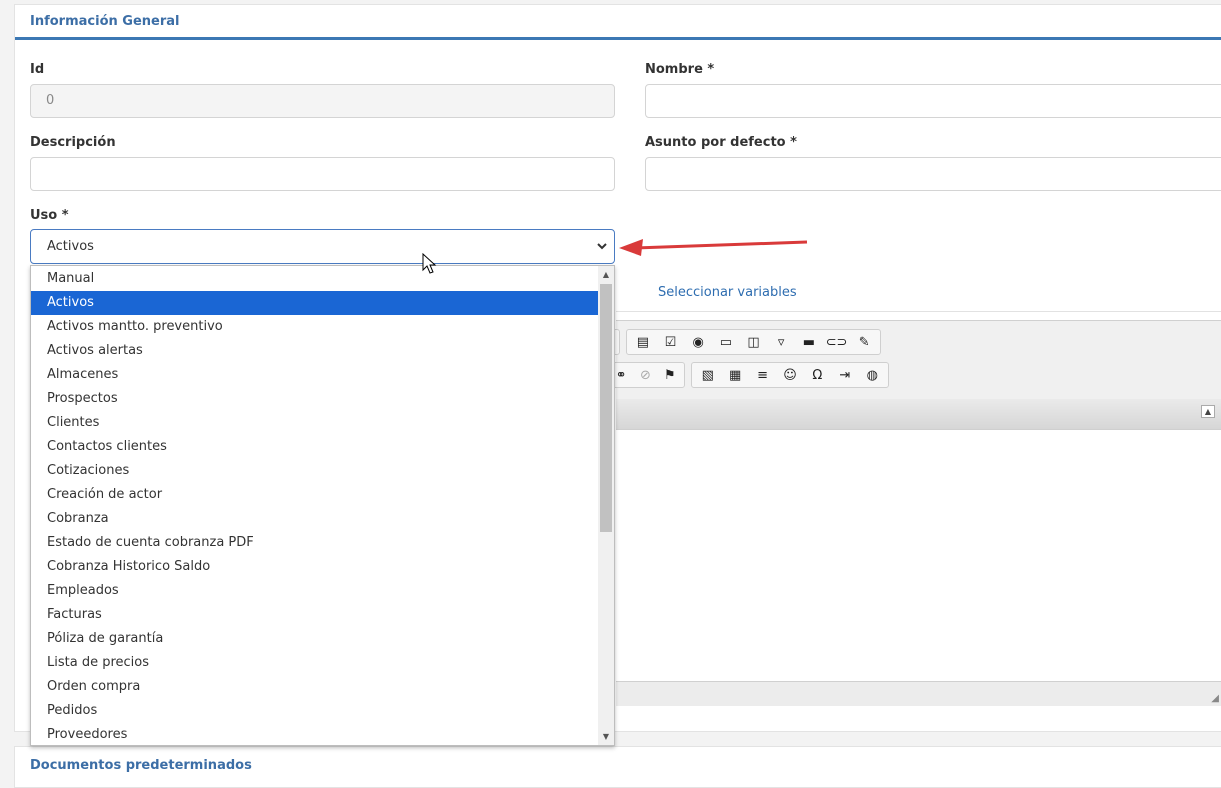 The width and height of the screenshot is (1221, 788). I want to click on id-label: Id, so click(37, 69).